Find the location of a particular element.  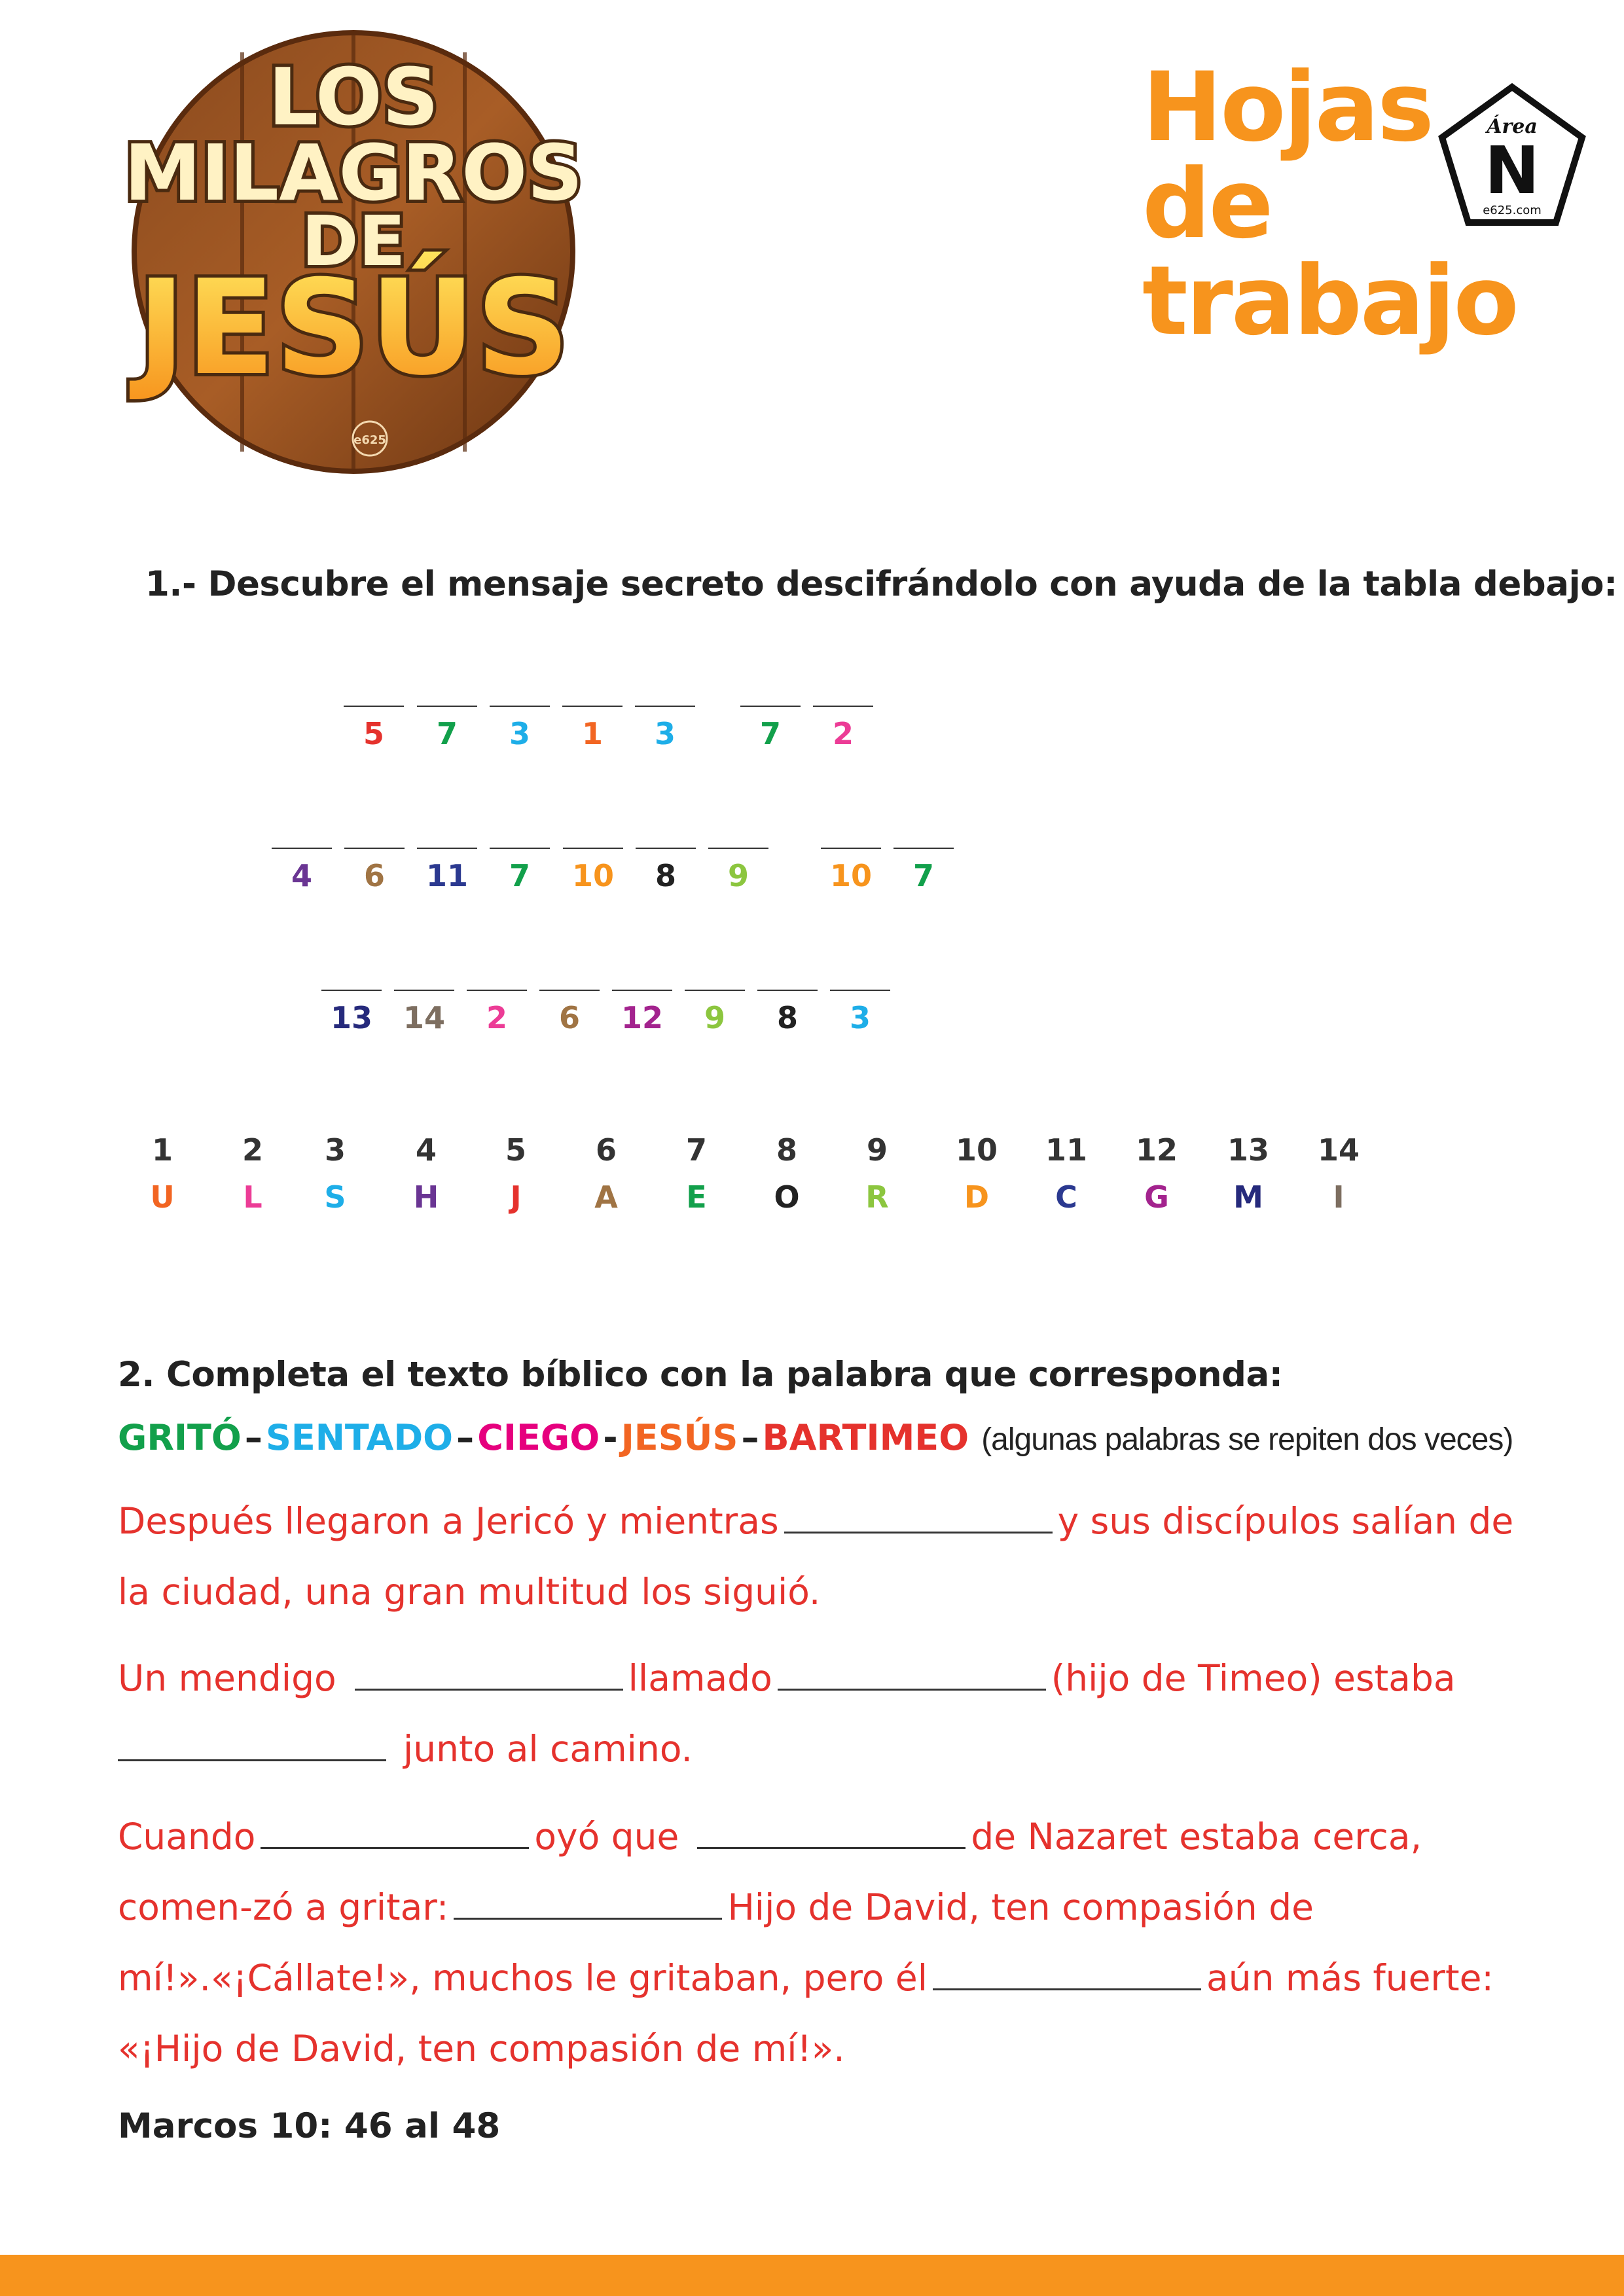

key-number: 6 is located at coordinates (606, 1150).